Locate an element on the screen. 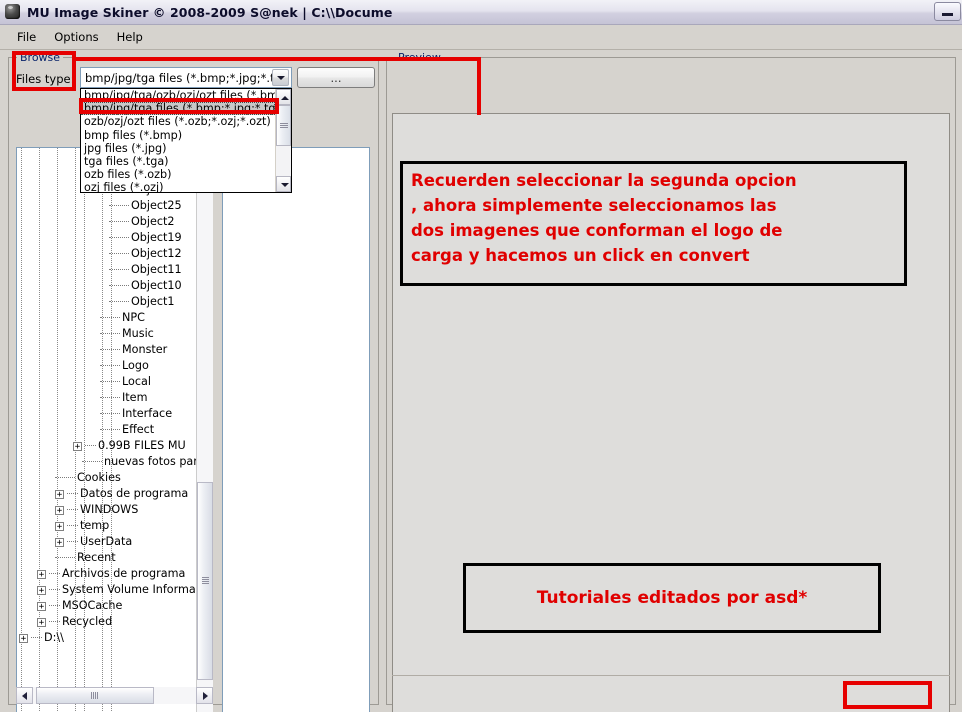  tree-item-label: Monster is located at coordinates (145, 349).